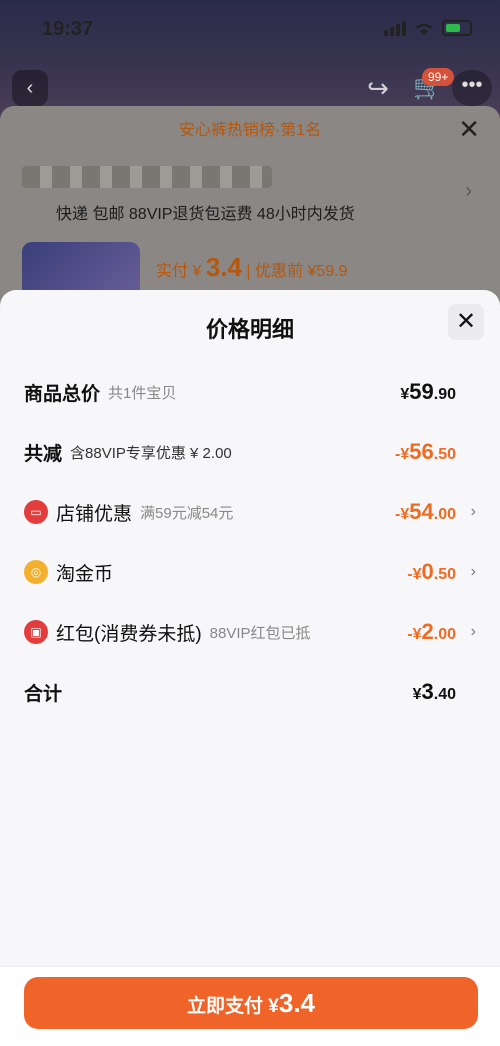 Image resolution: width=500 pixels, height=1046 pixels. I want to click on blurred-address, so click(147, 177).